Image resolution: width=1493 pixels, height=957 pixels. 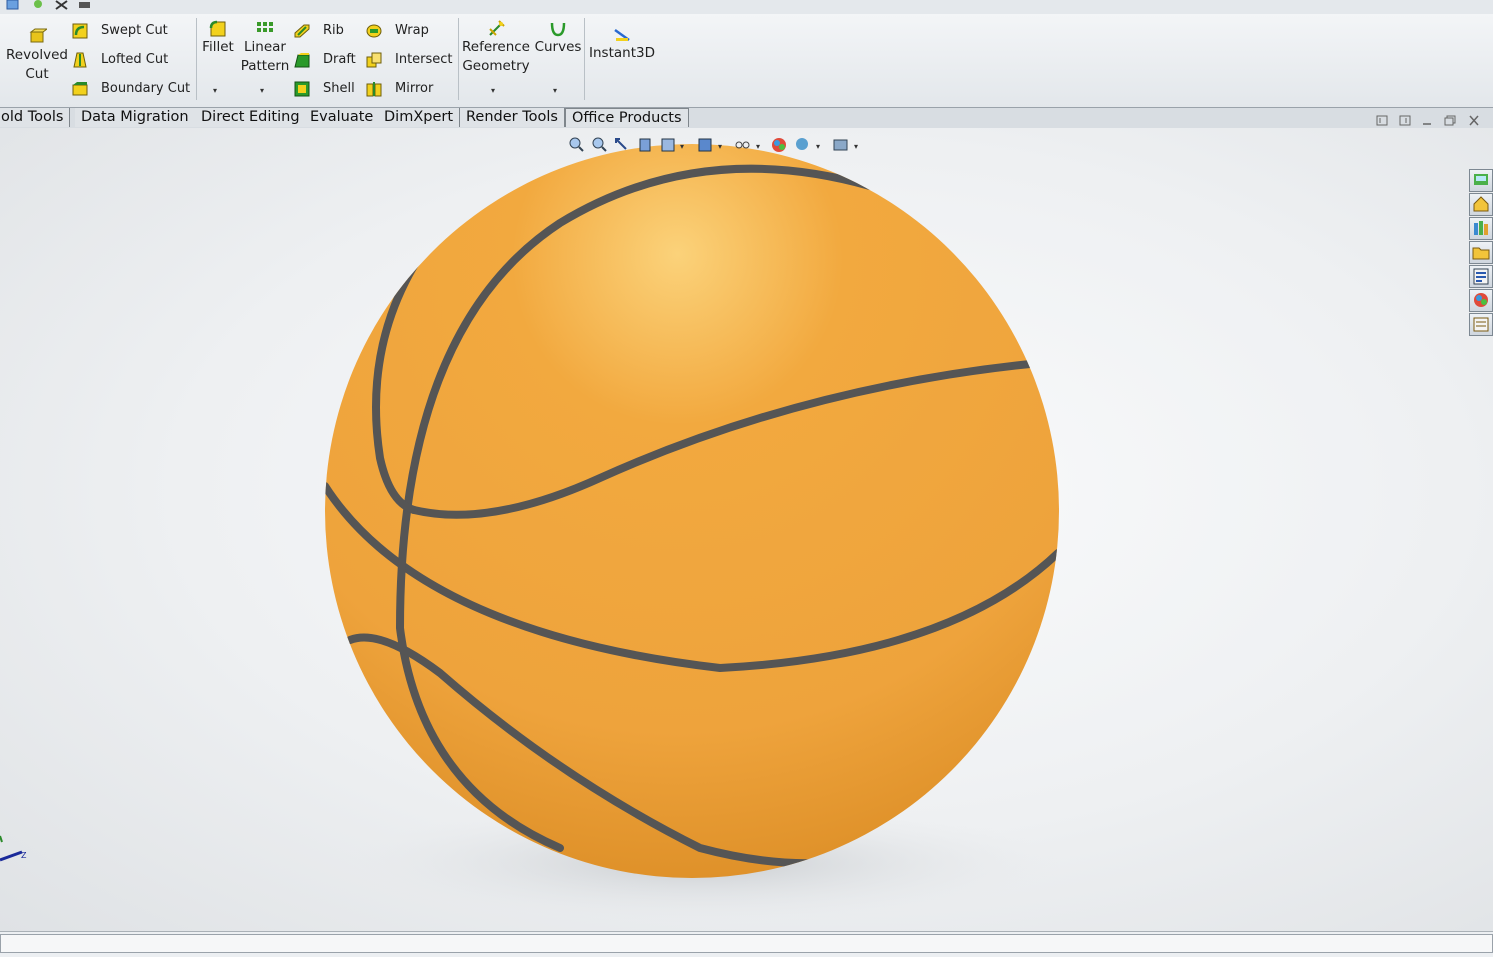 What do you see at coordinates (80, 60) in the screenshot?
I see `lofted-cut-icon` at bounding box center [80, 60].